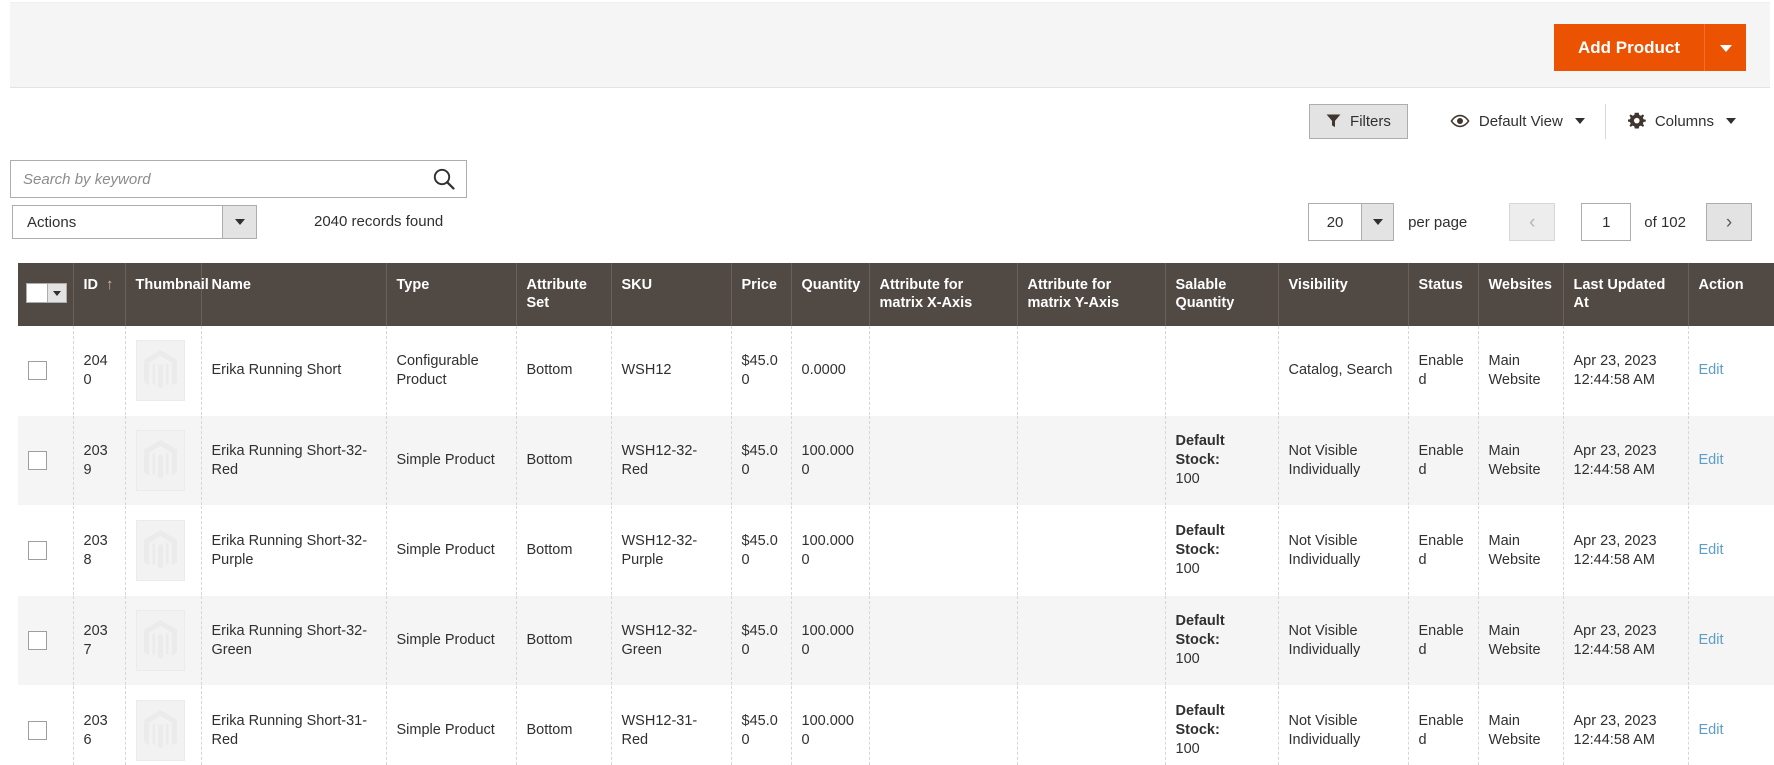 Image resolution: width=1774 pixels, height=765 pixels. Describe the element at coordinates (1358, 121) in the screenshot. I see `filters-button: Filters` at that location.